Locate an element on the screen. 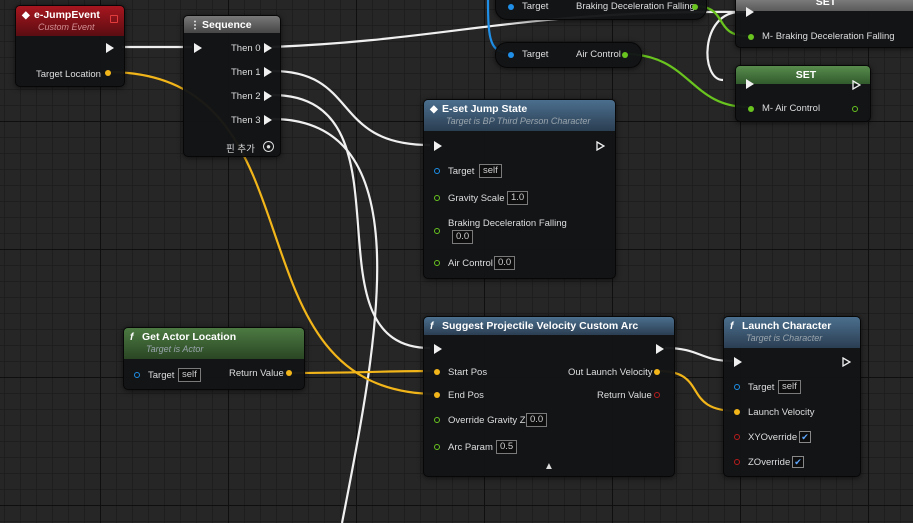  gravity-scale-dot is located at coordinates (437, 198).